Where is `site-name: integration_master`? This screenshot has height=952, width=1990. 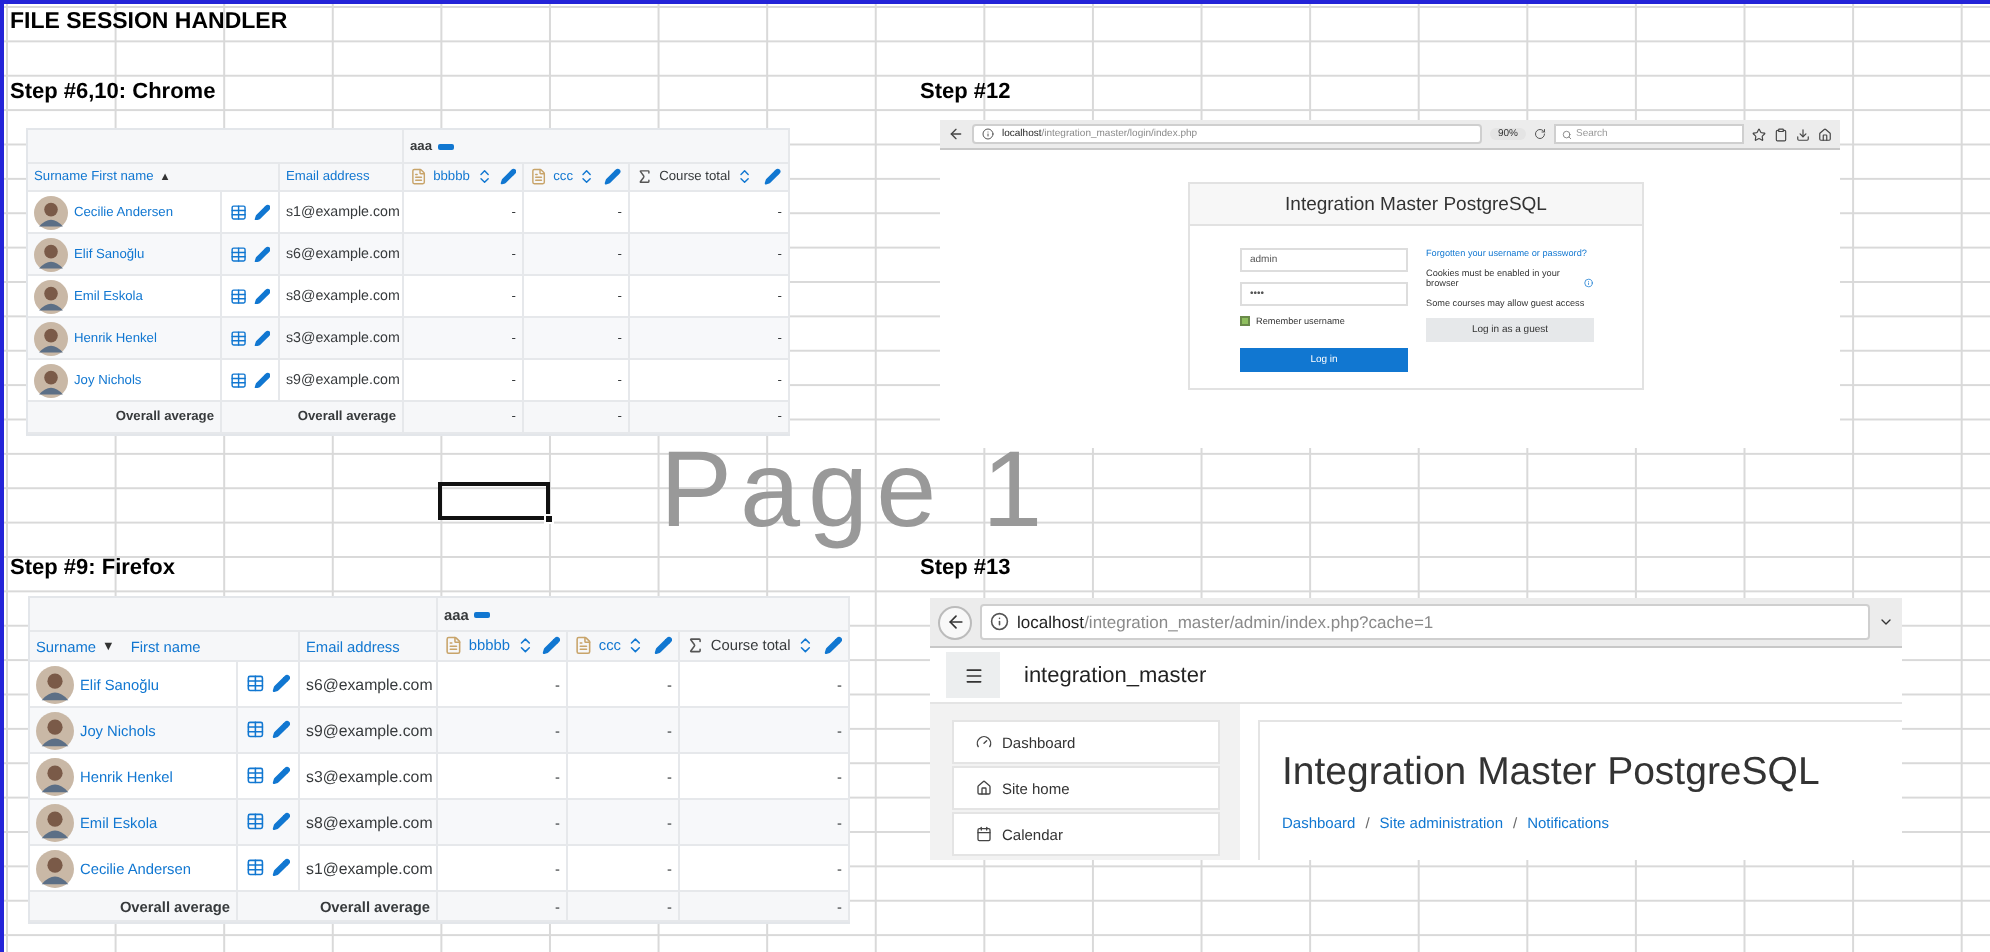 site-name: integration_master is located at coordinates (1115, 675).